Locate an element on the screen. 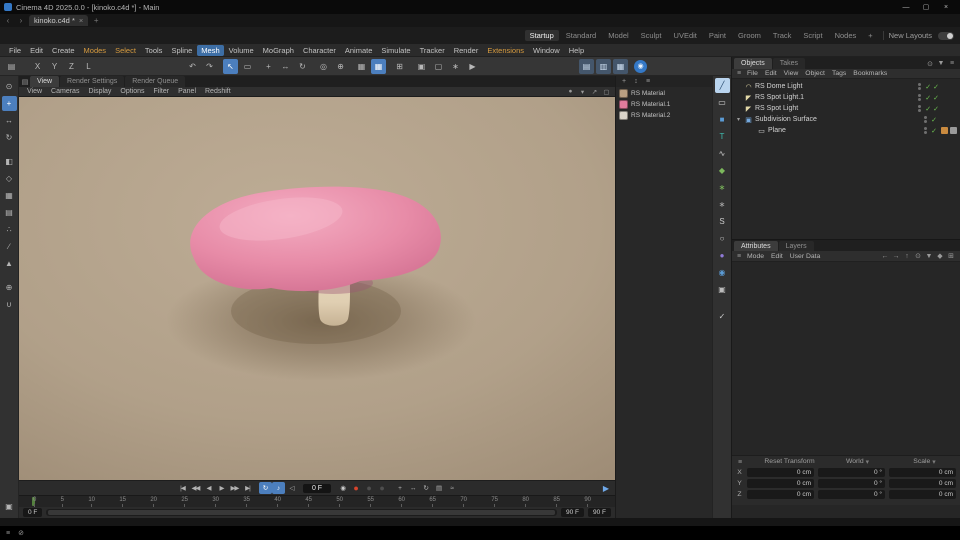 The width and height of the screenshot is (960, 540). spline-pen-icon: ∿ is located at coordinates (722, 153).